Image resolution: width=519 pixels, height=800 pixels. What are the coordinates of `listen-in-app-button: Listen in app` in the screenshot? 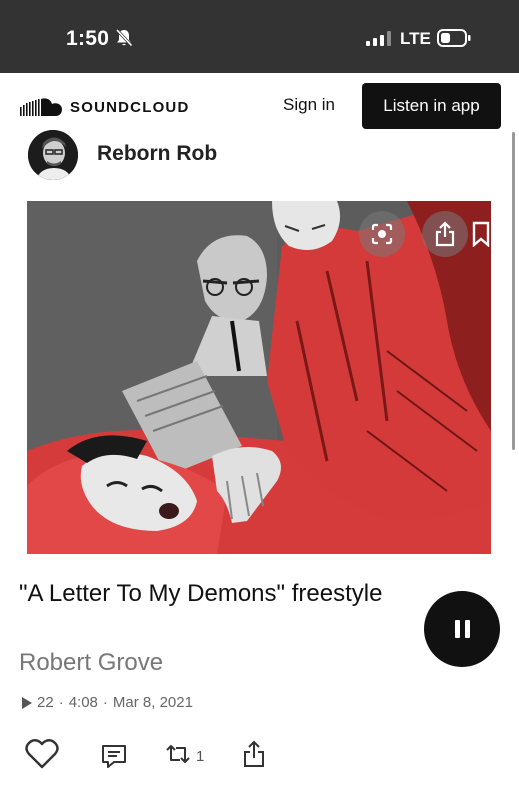 It's located at (431, 106).